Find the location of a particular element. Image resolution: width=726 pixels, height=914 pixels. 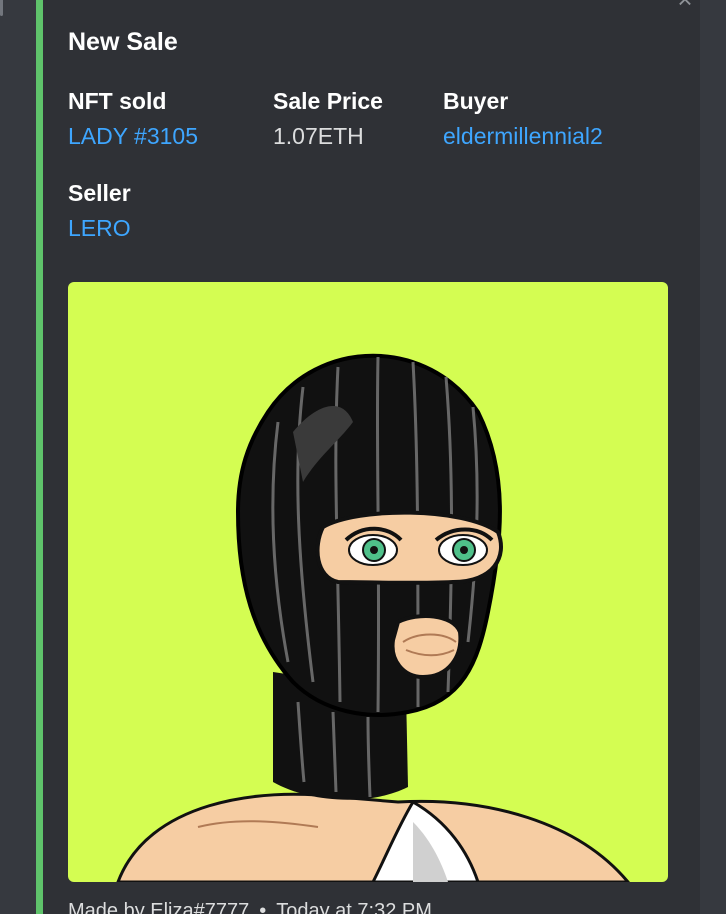

footer-timestamp: Today at 7:32 PM is located at coordinates (354, 907).